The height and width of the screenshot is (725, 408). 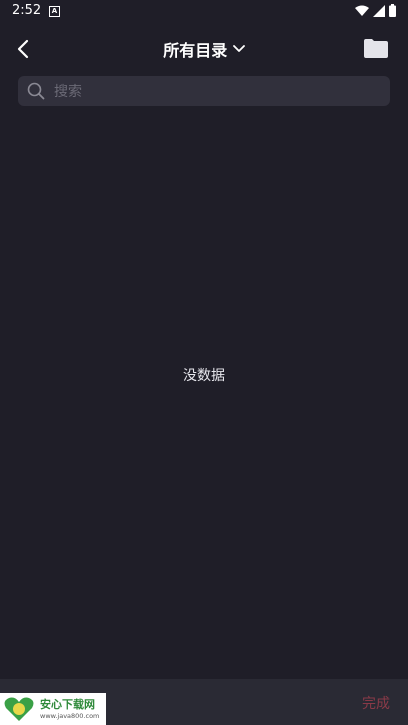 I want to click on signal-icon, so click(x=379, y=10).